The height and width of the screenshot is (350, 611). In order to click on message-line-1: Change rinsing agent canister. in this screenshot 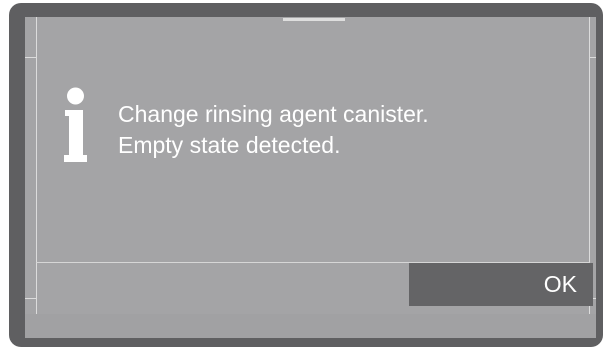, I will do `click(273, 114)`.